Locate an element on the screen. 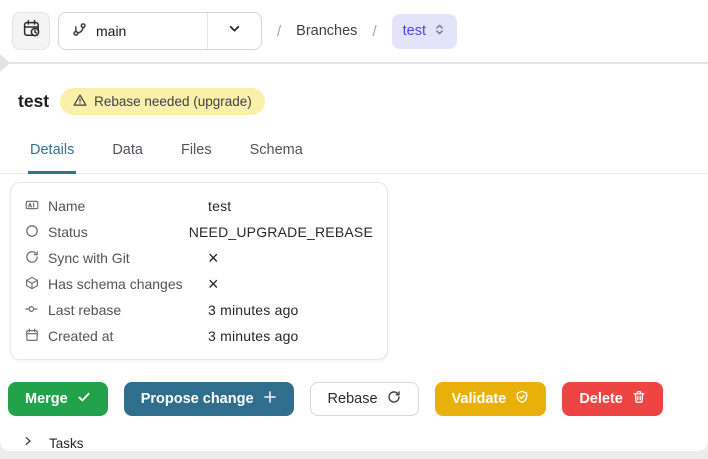  topbar: main / Branches / test is located at coordinates (354, 31).